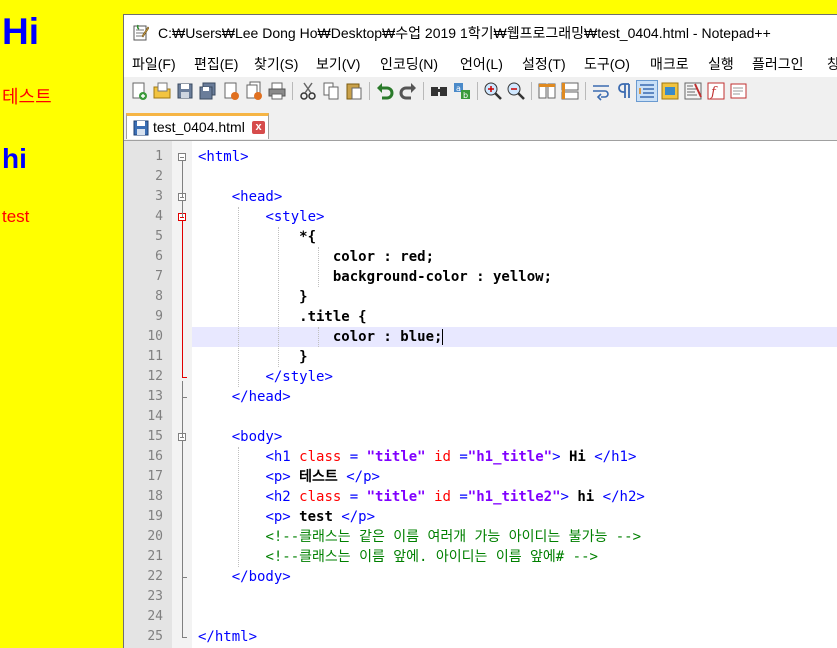  Describe the element at coordinates (155, 436) in the screenshot. I see `line-number: 15` at that location.